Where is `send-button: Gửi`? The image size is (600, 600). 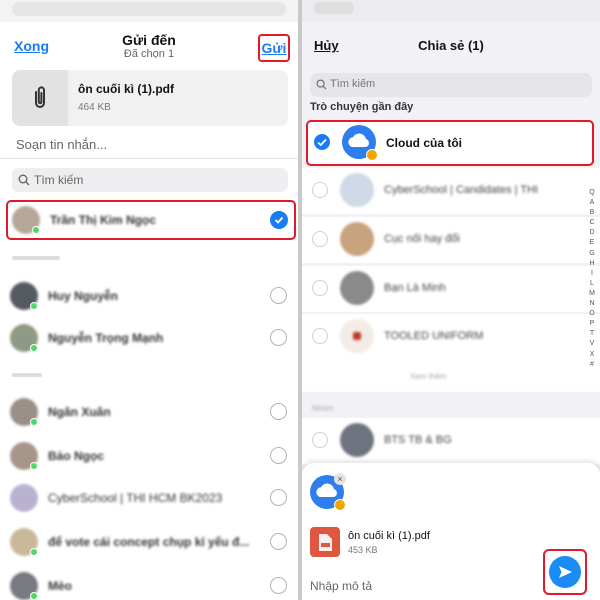
send-button: Gửi is located at coordinates (274, 48).